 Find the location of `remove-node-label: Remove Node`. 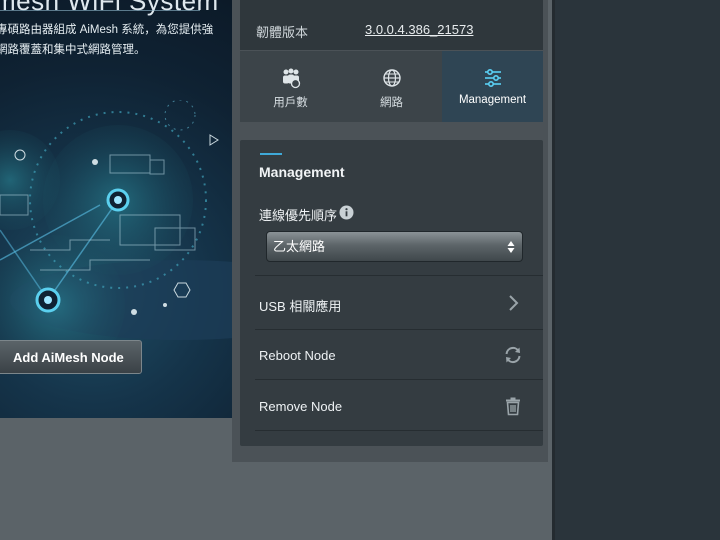

remove-node-label: Remove Node is located at coordinates (301, 406).